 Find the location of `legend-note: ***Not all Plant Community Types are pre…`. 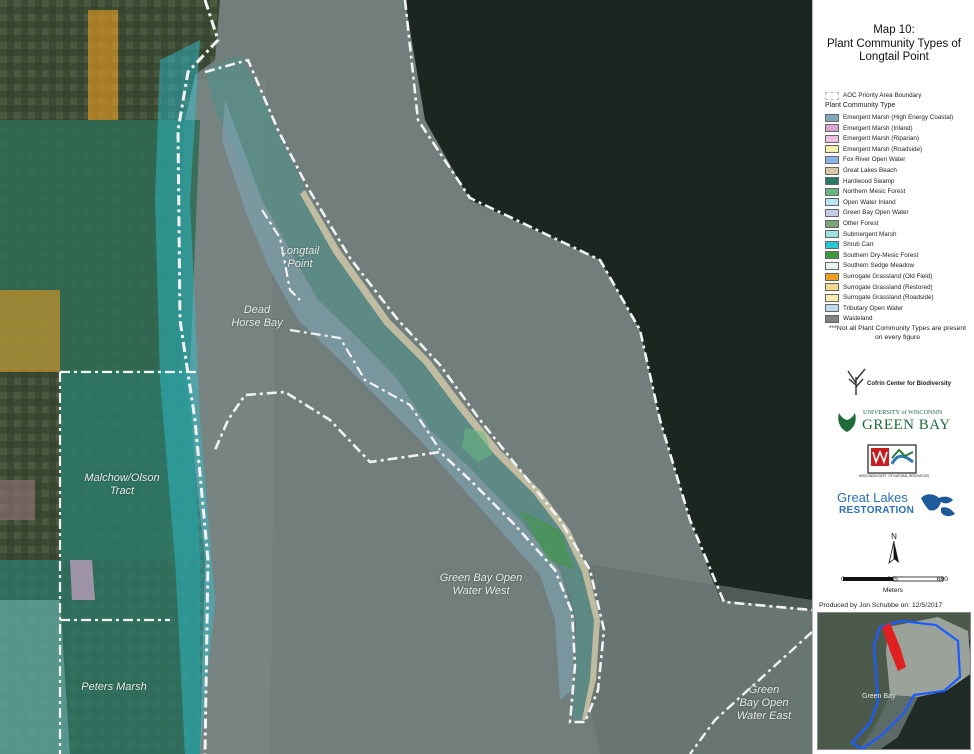

legend-note: ***Not all Plant Community Types are pre… is located at coordinates (897, 333).